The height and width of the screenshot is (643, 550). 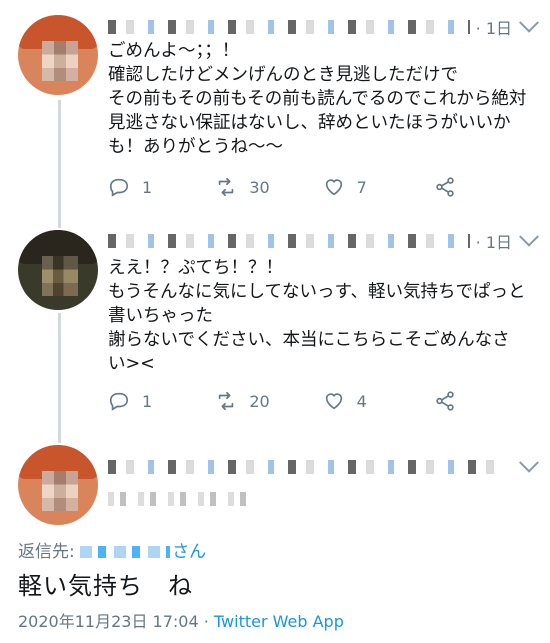 What do you see at coordinates (279, 621) in the screenshot?
I see `source-app-link: Twitter Web App` at bounding box center [279, 621].